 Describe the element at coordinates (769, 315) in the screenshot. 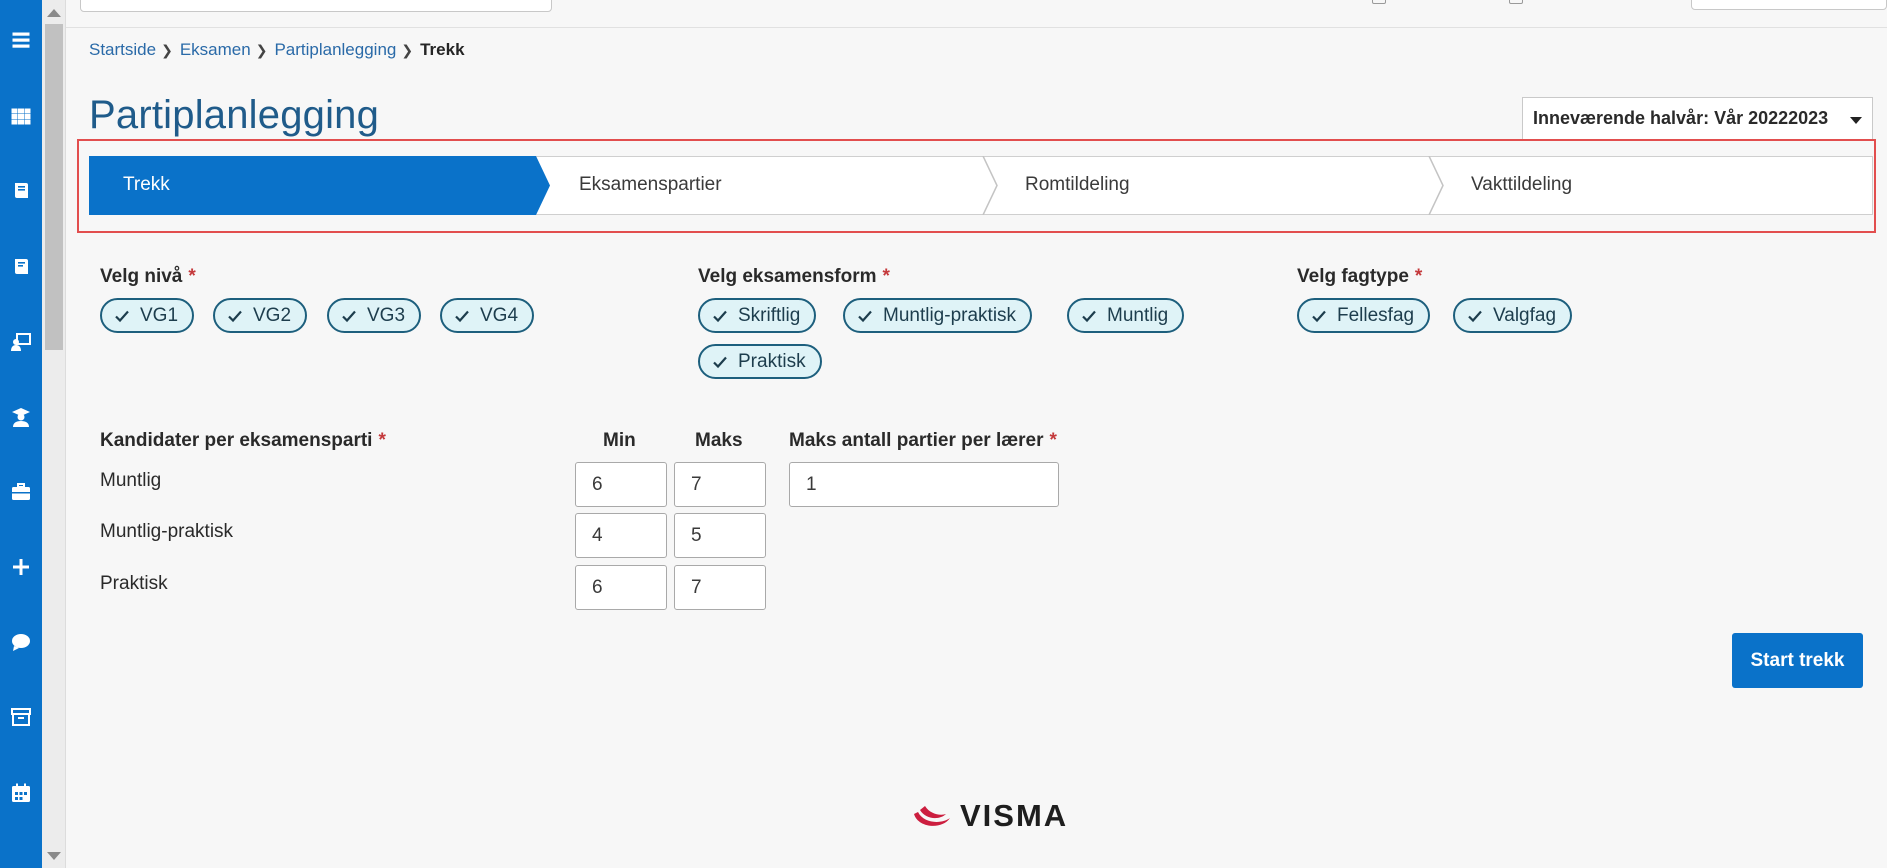

I see `chip-label: Skriftlig` at that location.